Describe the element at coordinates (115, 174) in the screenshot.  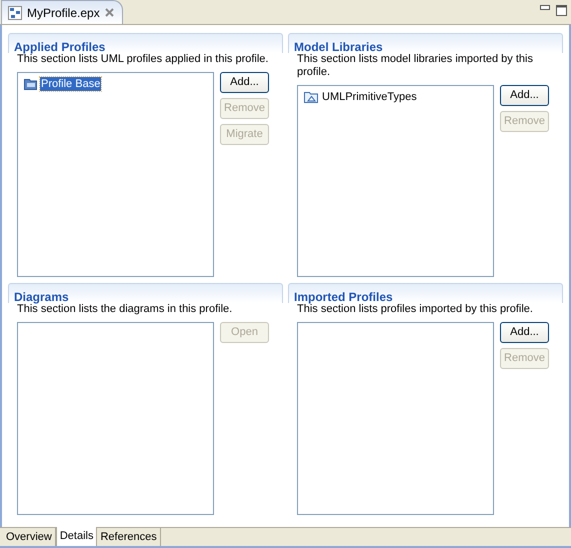
I see `list-box: Profile Base` at that location.